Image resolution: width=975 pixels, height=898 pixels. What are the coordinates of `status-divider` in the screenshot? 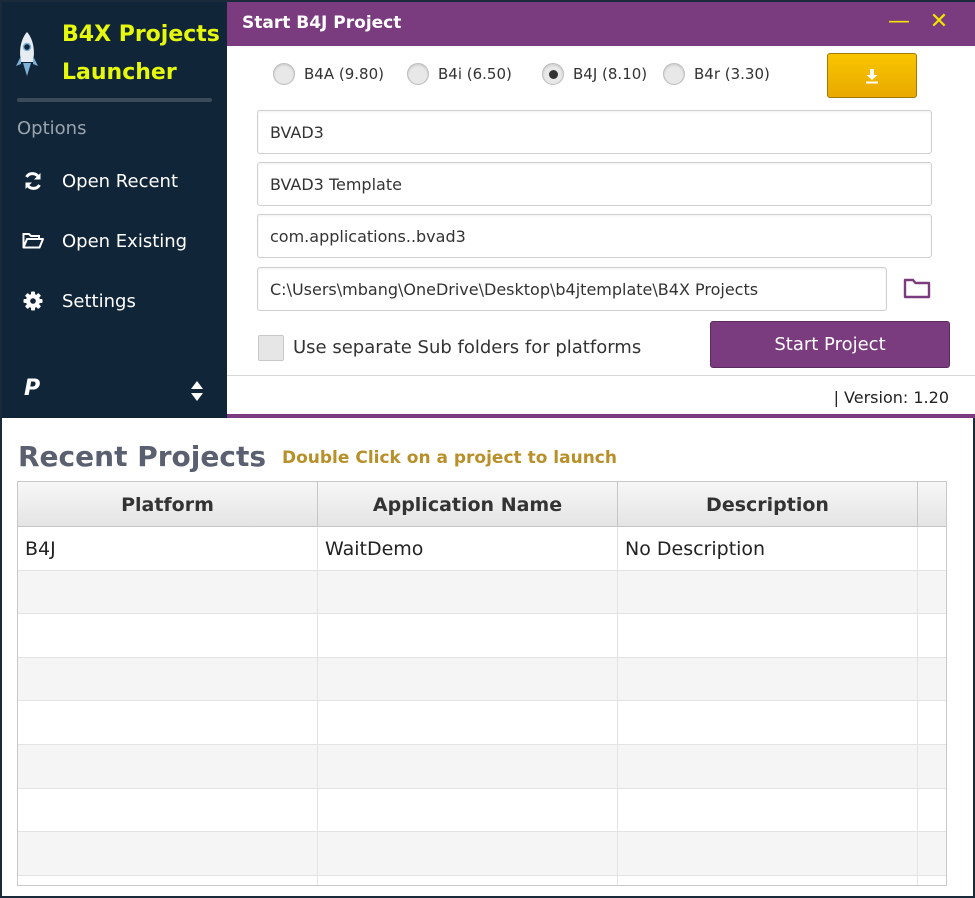 It's located at (601, 375).